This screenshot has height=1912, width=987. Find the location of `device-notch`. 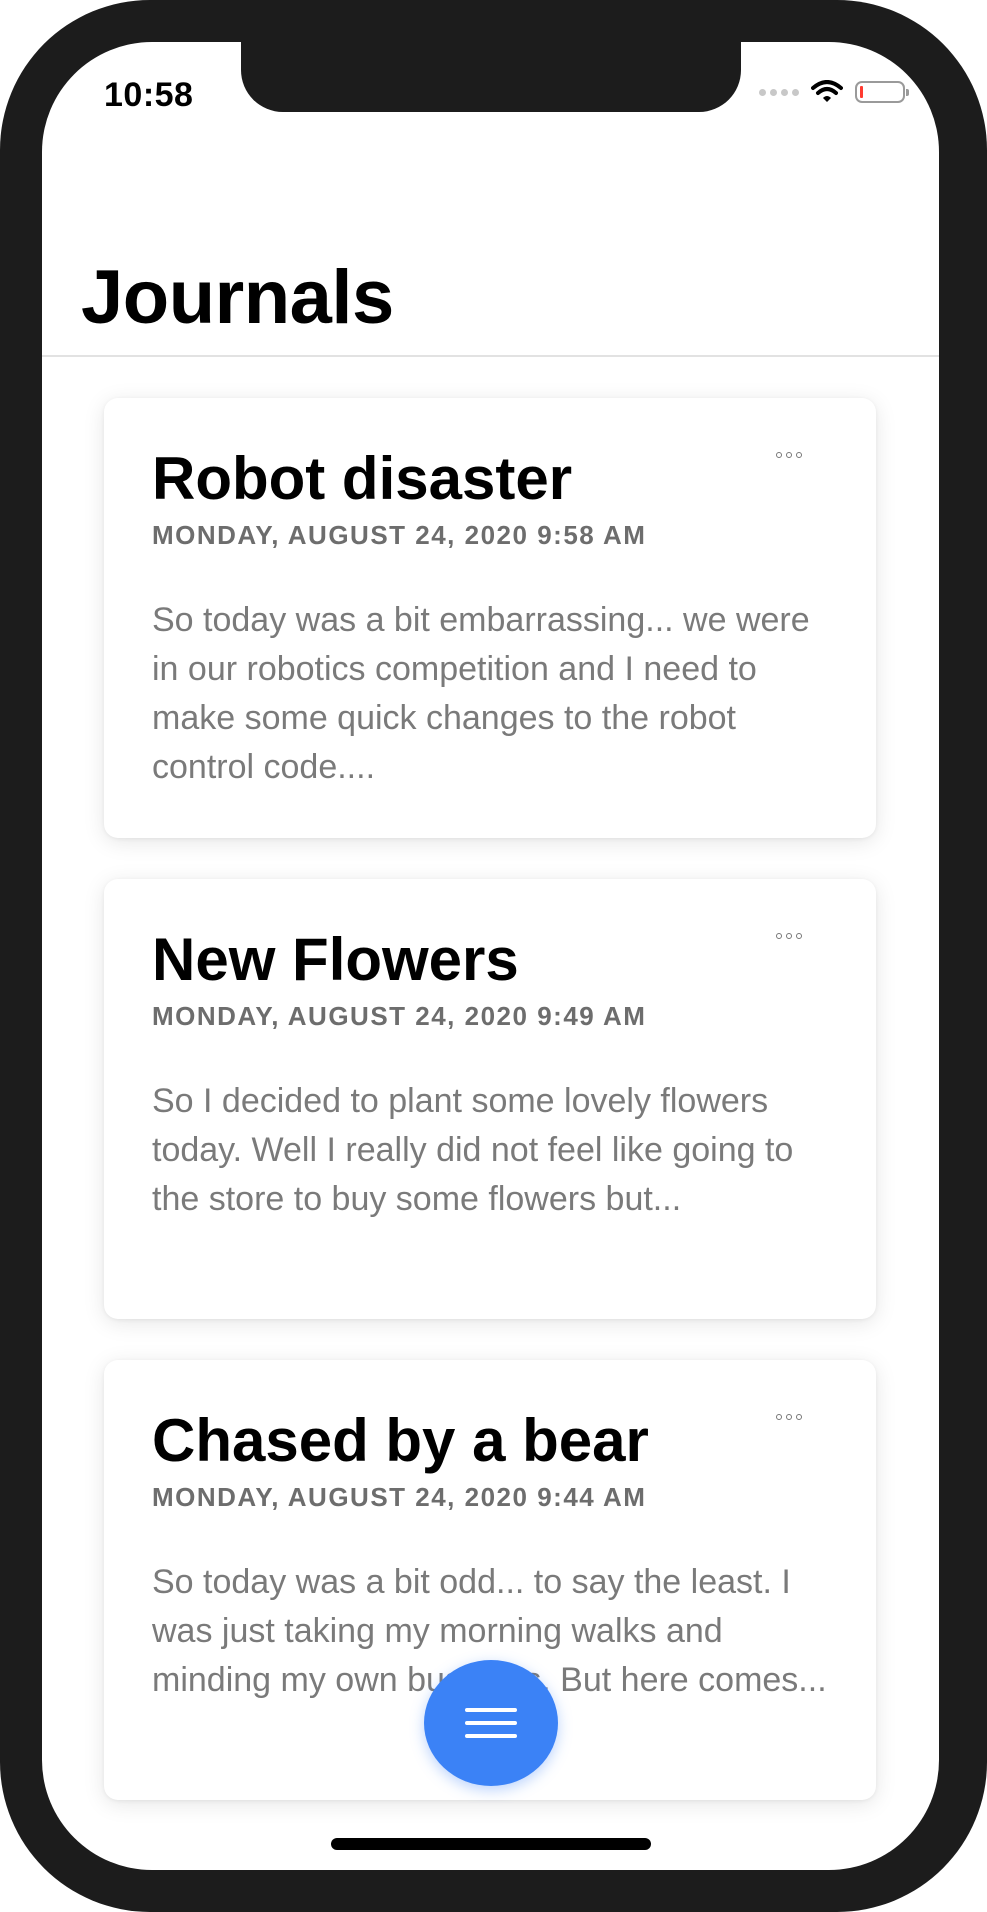

device-notch is located at coordinates (491, 77).